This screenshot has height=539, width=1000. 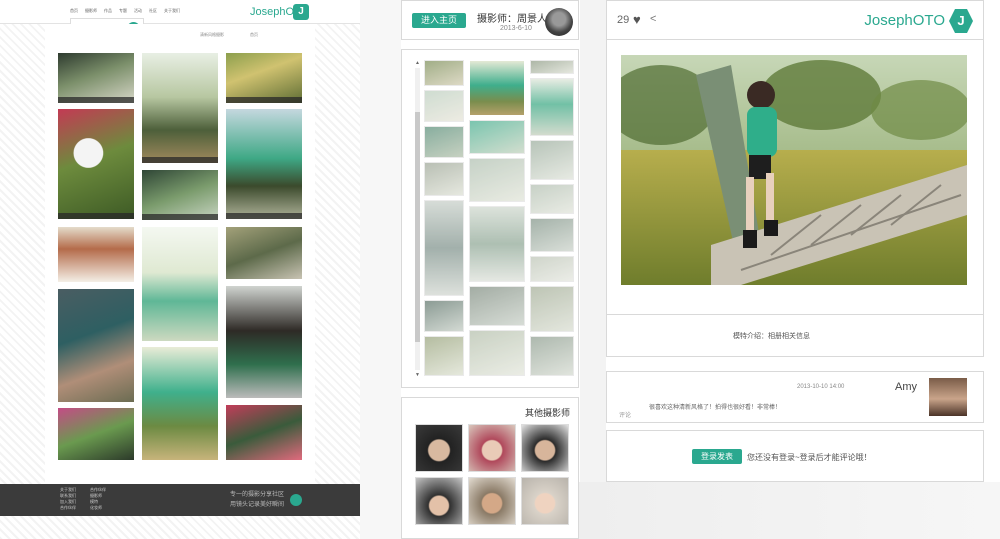 What do you see at coordinates (497, 88) in the screenshot?
I see `thumbnail-selected` at bounding box center [497, 88].